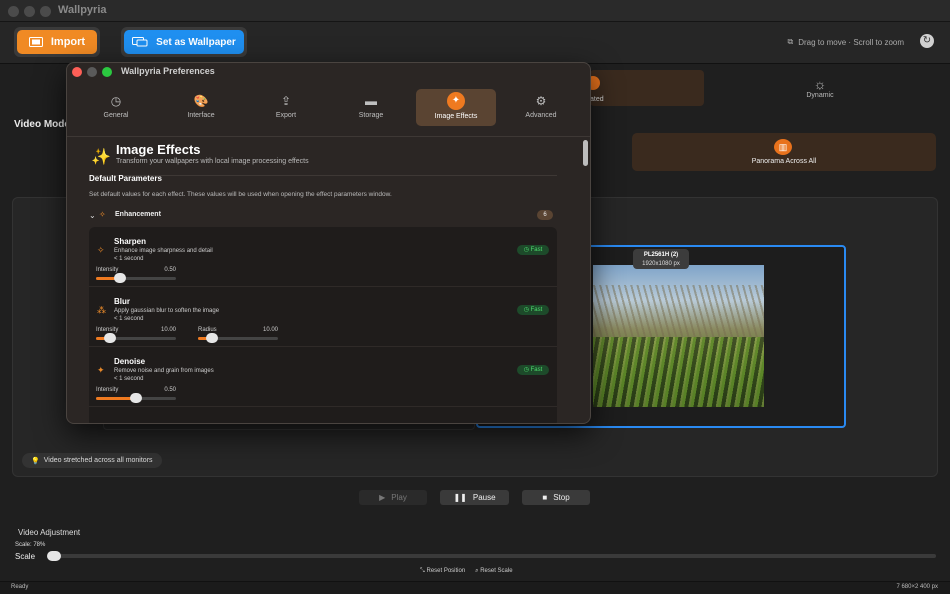  What do you see at coordinates (29, 11) in the screenshot?
I see `minimize-window-button` at bounding box center [29, 11].